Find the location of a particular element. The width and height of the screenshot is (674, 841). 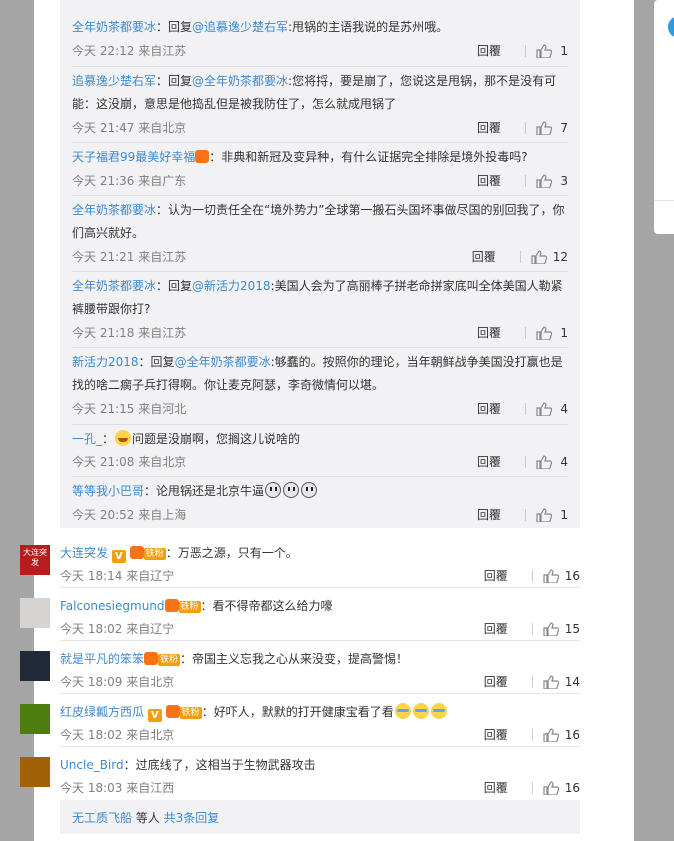

side-panel is located at coordinates (664, 117).